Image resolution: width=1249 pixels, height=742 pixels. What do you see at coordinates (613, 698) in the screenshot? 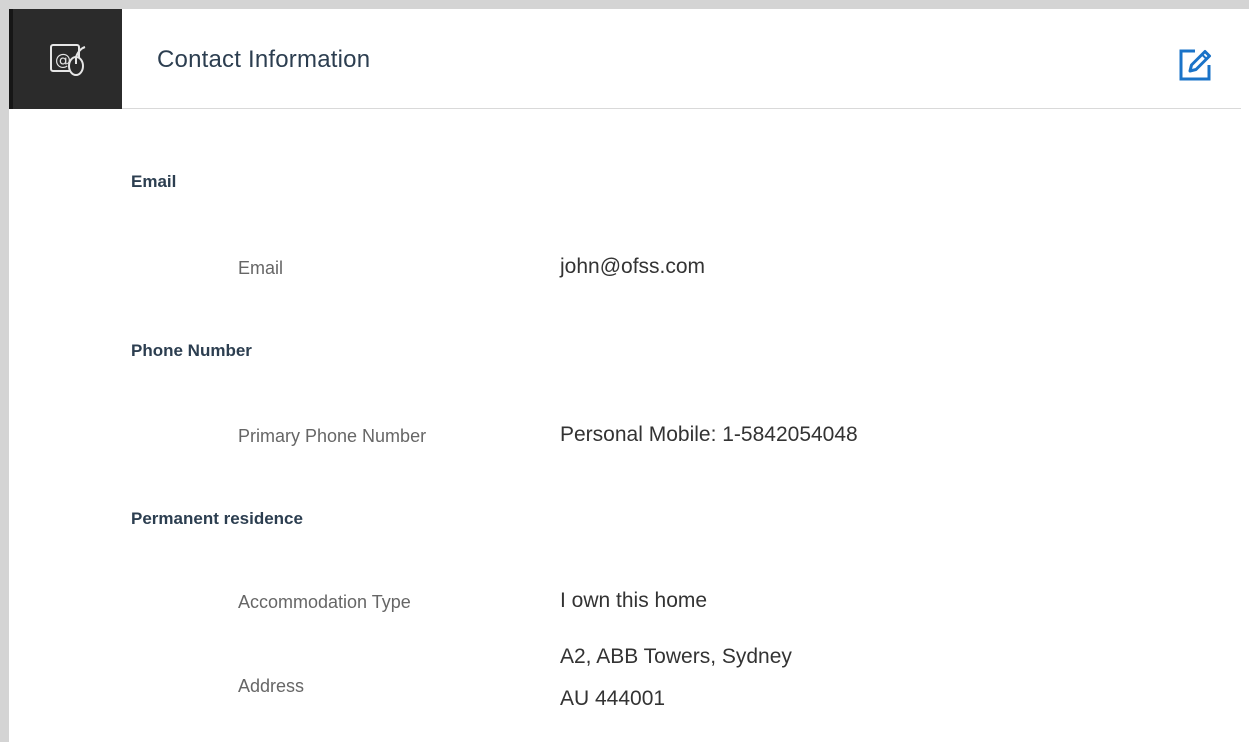
I see `address-line-2: AU 444001` at bounding box center [613, 698].